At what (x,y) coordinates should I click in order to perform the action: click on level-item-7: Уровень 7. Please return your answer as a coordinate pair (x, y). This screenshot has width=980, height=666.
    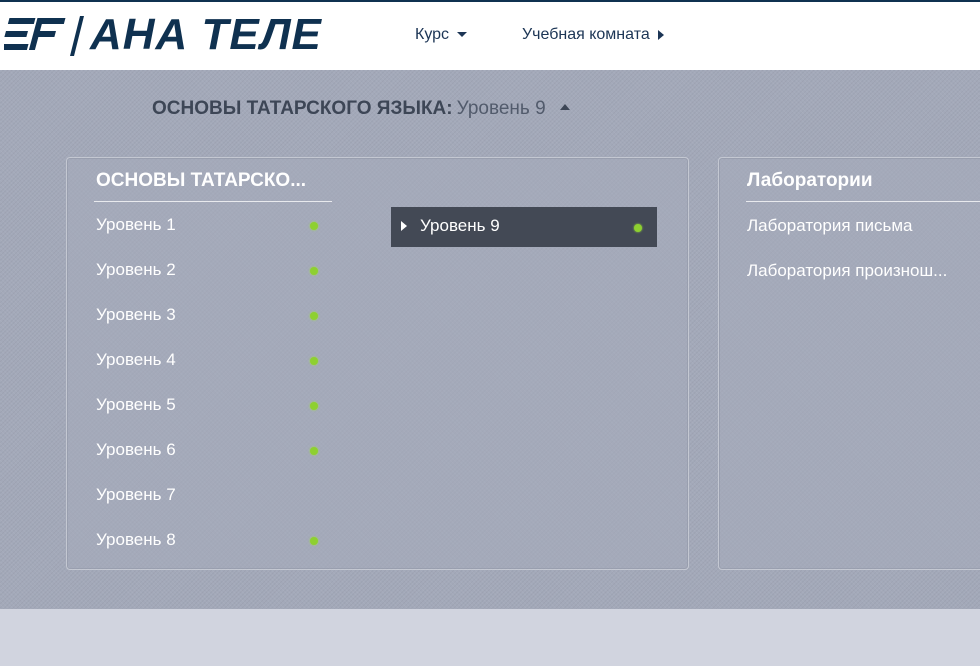
    Looking at the image, I should click on (211, 497).